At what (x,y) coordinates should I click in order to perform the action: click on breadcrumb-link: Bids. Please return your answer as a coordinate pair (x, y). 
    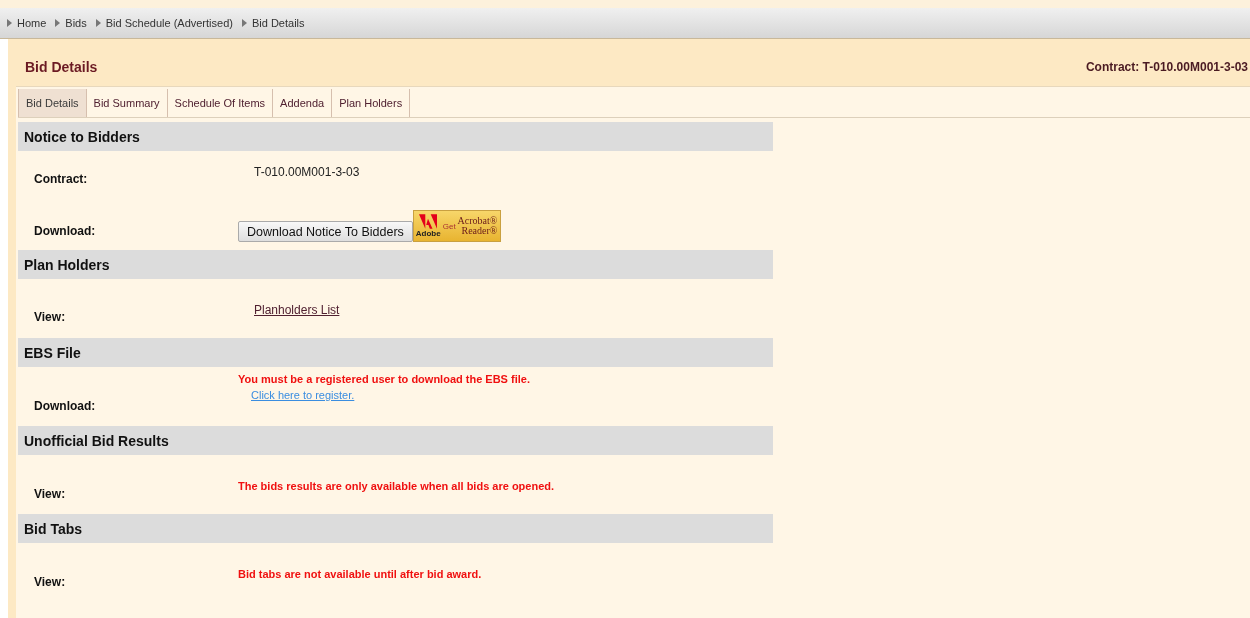
    Looking at the image, I should click on (76, 23).